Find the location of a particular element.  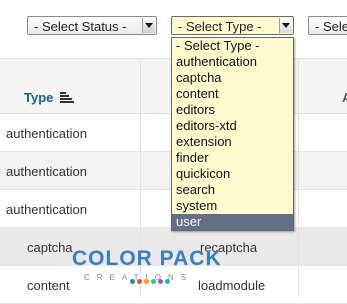

watermark-logo: COLOR PACK CREATIONS is located at coordinates (147, 272).